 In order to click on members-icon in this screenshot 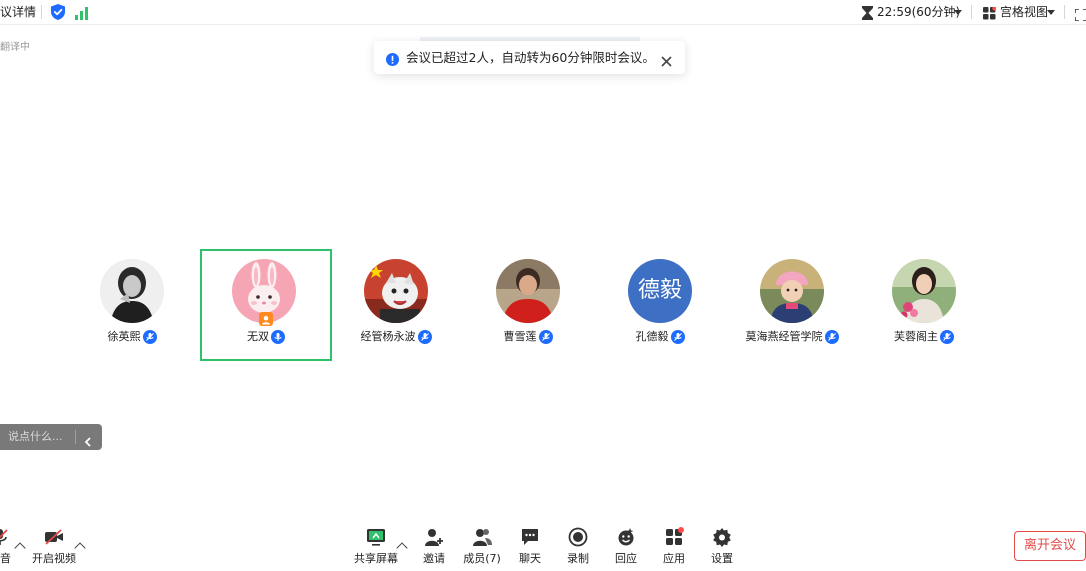, I will do `click(482, 537)`.